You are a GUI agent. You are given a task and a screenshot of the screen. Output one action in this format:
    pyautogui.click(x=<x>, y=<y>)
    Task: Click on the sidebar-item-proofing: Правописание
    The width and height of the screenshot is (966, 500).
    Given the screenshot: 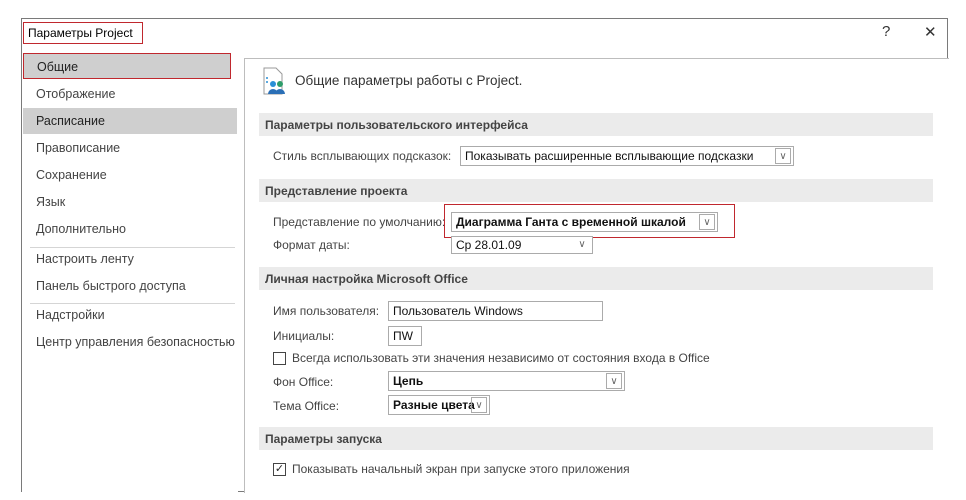 What is the action you would take?
    pyautogui.click(x=130, y=148)
    